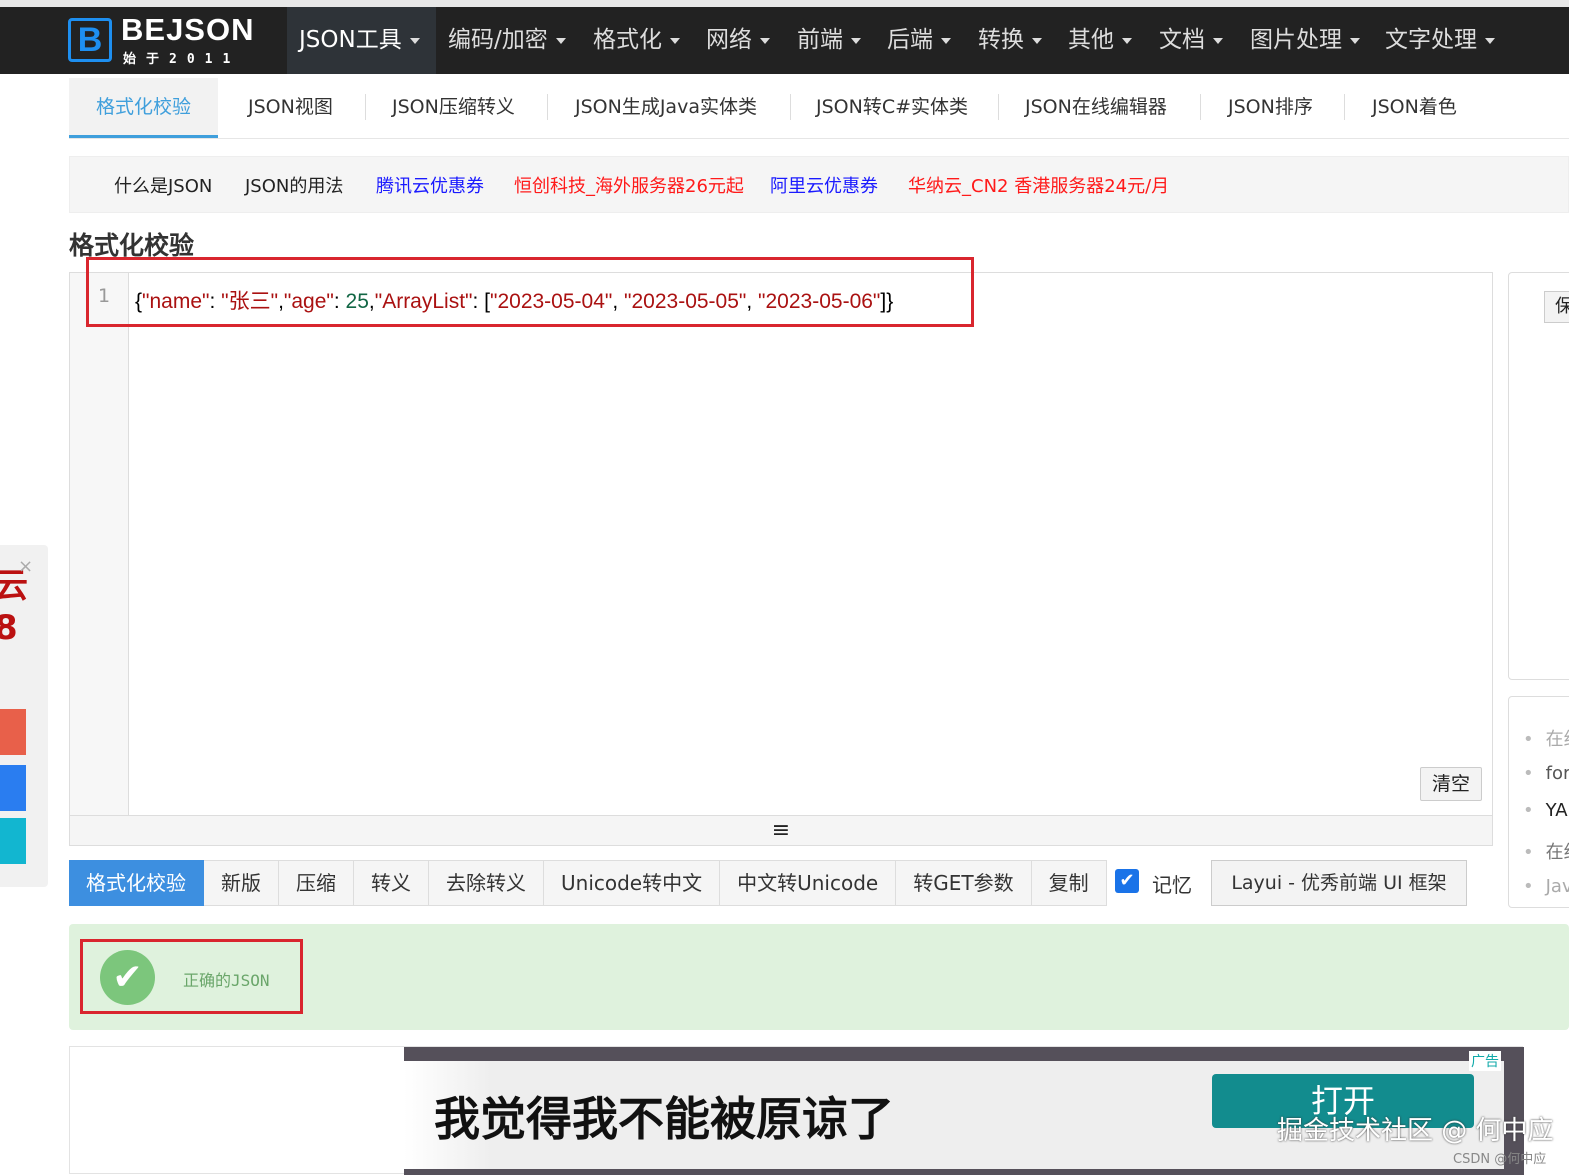 This screenshot has height=1175, width=1569. Describe the element at coordinates (241, 883) in the screenshot. I see `new-version-button: 新版` at that location.